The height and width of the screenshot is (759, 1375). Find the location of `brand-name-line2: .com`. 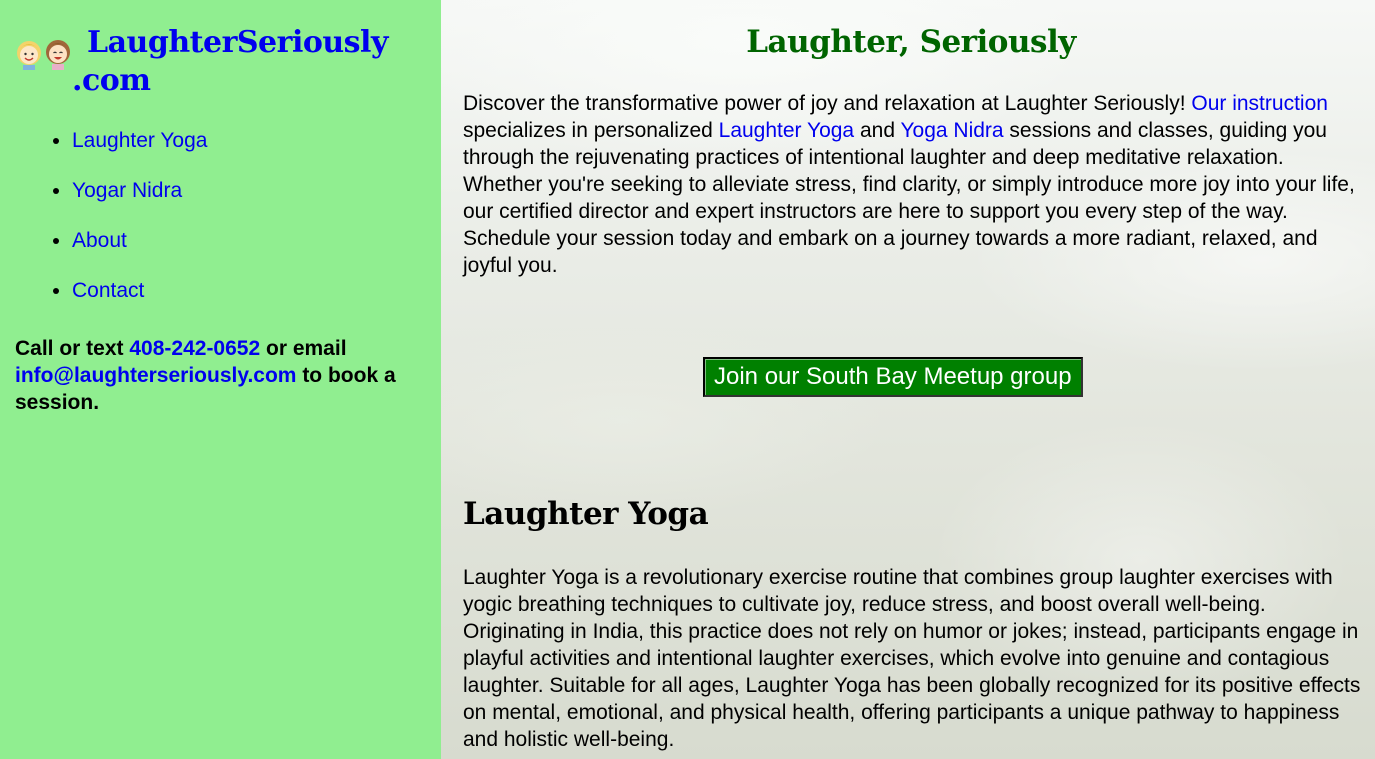

brand-name-line2: .com is located at coordinates (111, 80).